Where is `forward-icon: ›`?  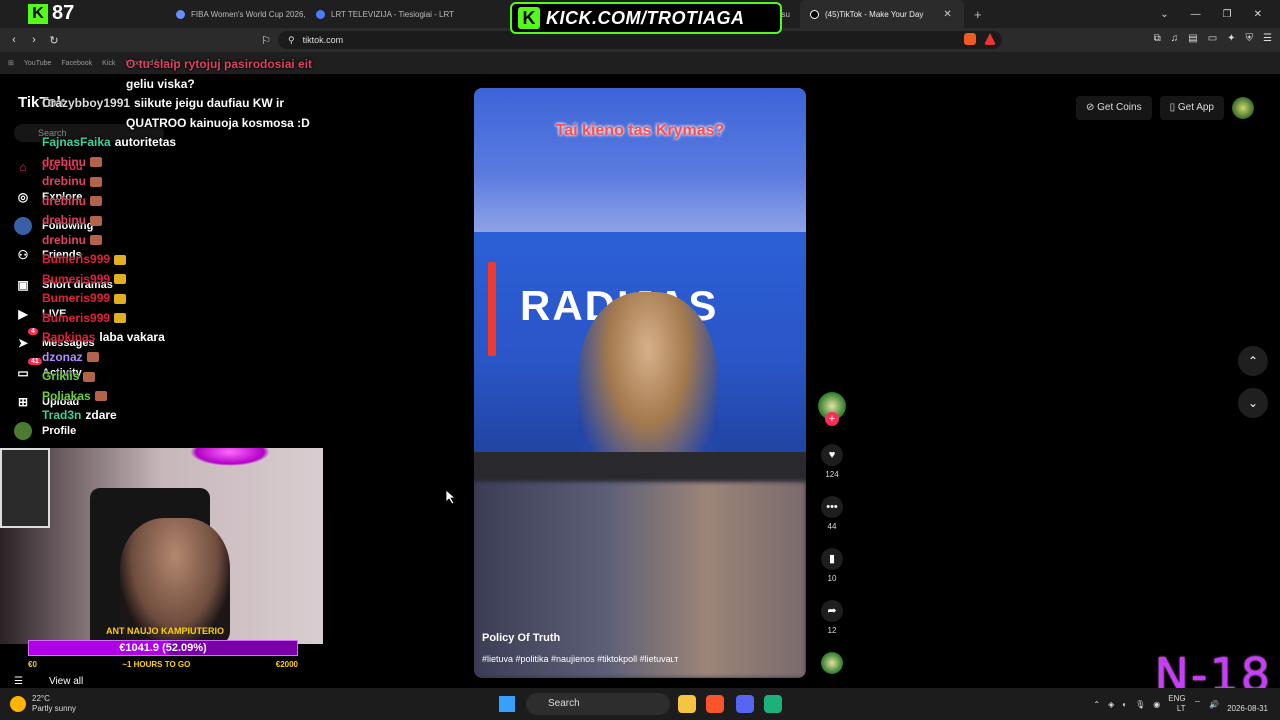 forward-icon: › is located at coordinates (34, 40).